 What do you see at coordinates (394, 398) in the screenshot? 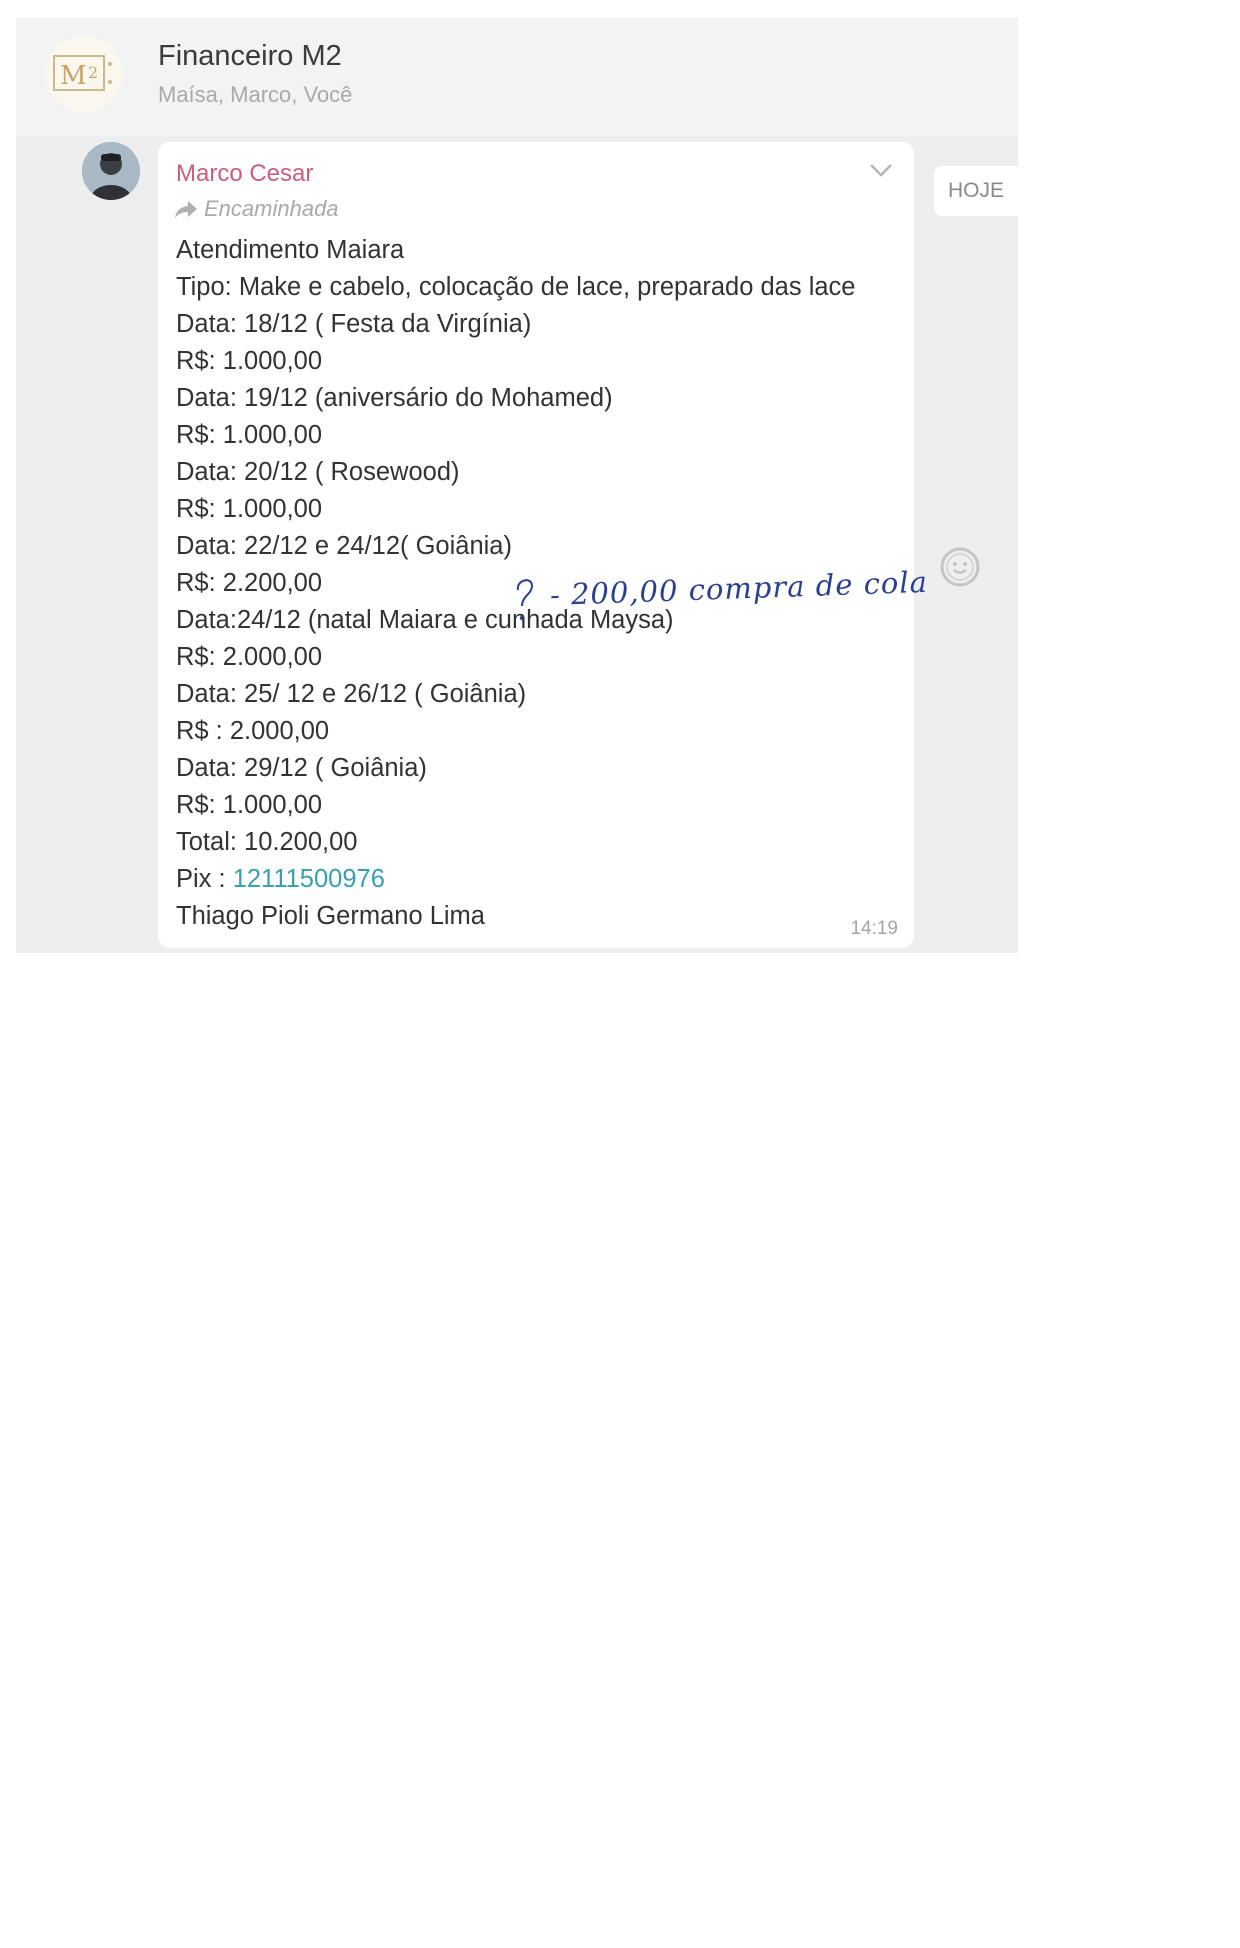
I see `message-line: Data: 19/12 (aniversário do Mohamed)` at bounding box center [394, 398].